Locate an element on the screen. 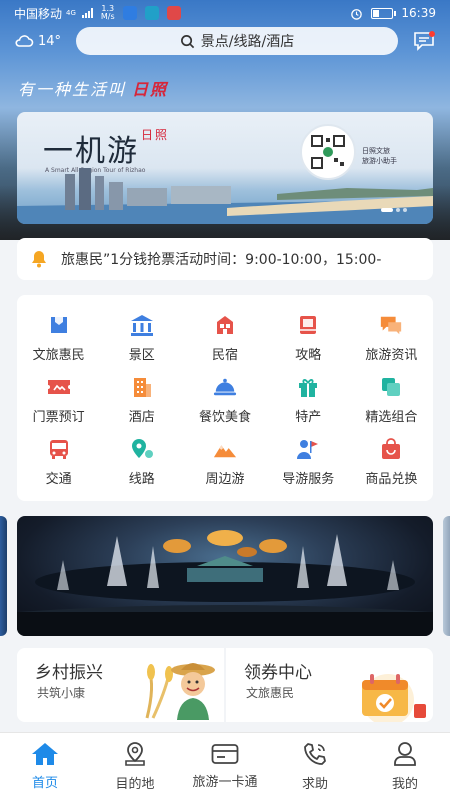  card-icon is located at coordinates (225, 754).